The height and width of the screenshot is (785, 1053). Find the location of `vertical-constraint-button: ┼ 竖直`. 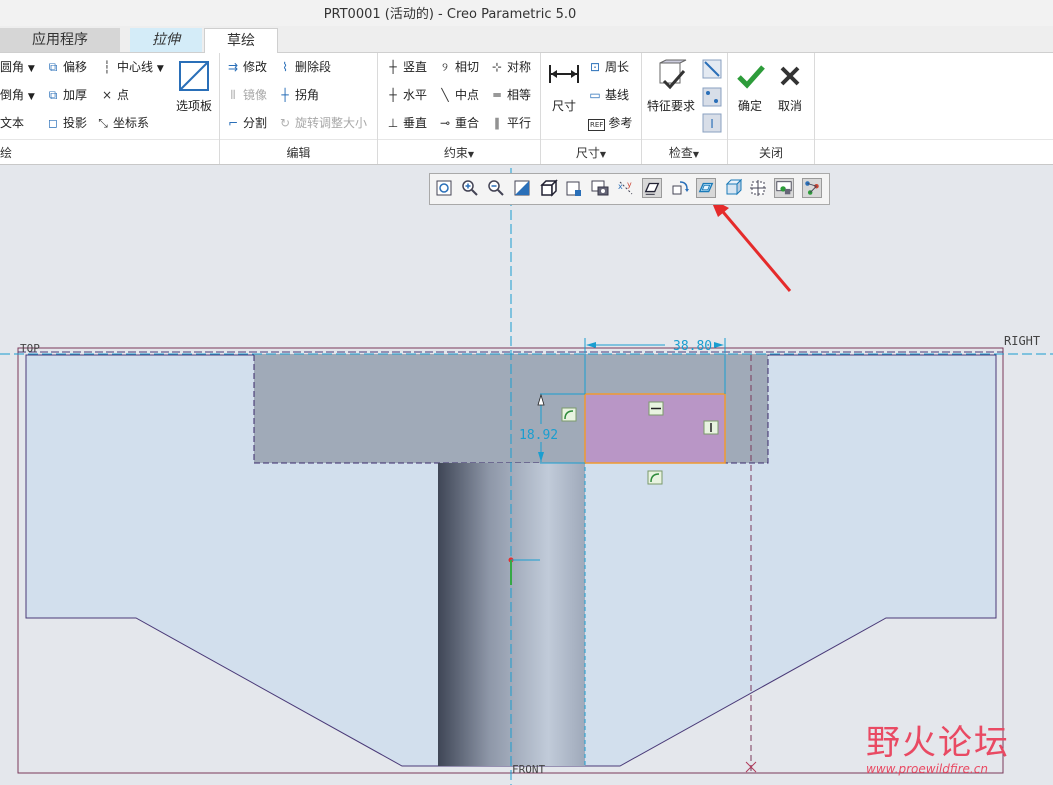

vertical-constraint-button: ┼ 竖直 is located at coordinates (406, 67).